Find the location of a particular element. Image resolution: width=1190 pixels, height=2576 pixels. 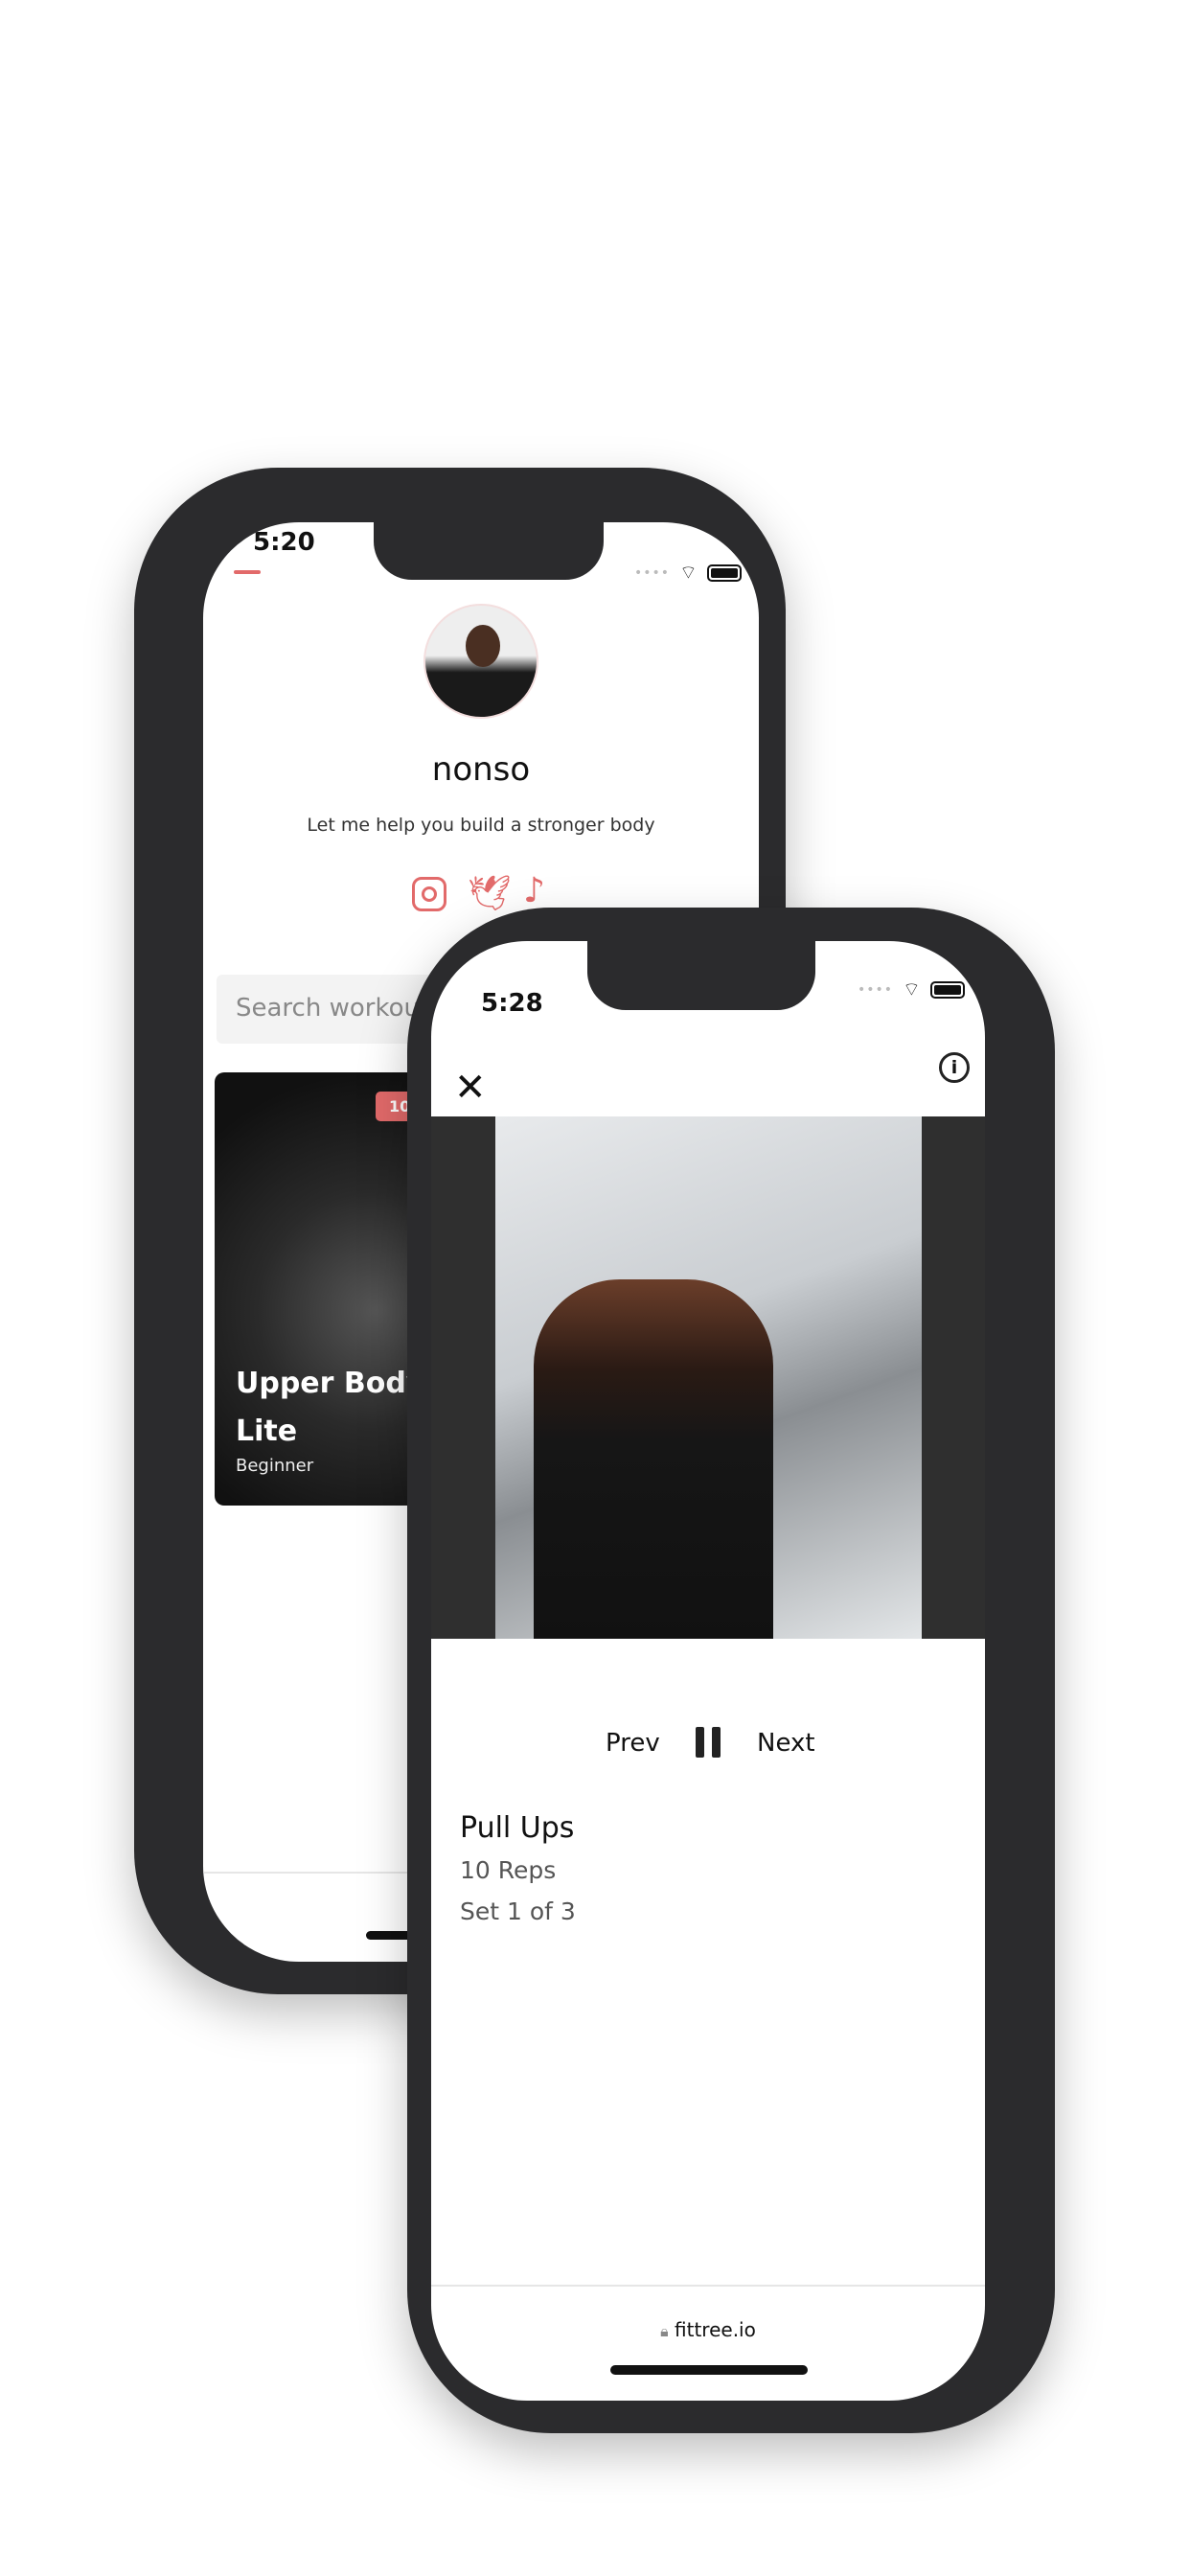

divider is located at coordinates (708, 2286).